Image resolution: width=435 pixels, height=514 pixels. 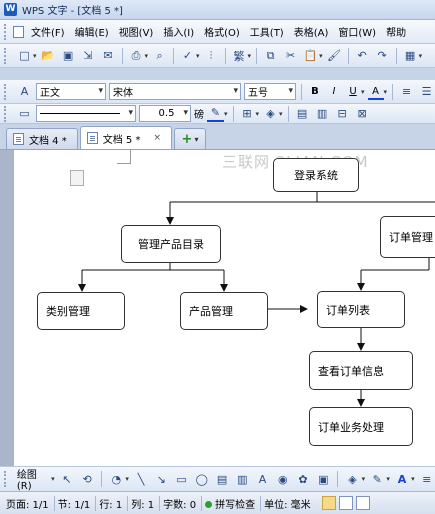 What do you see at coordinates (375, 91) in the screenshot?
I see `font-color-button: A` at bounding box center [375, 91].